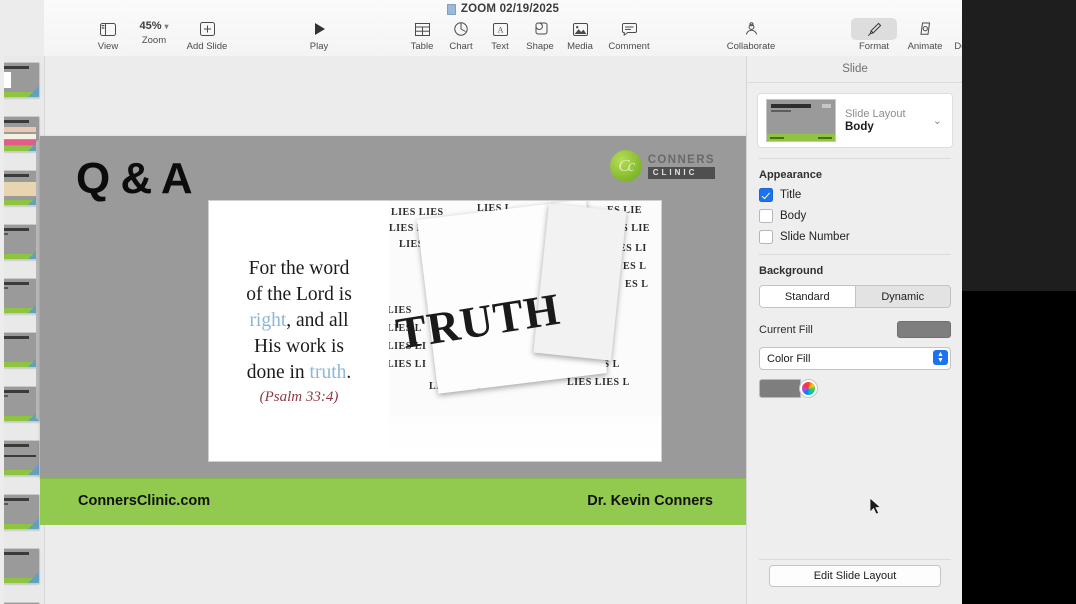  What do you see at coordinates (924, 329) in the screenshot?
I see `current-fill-swatch` at bounding box center [924, 329].